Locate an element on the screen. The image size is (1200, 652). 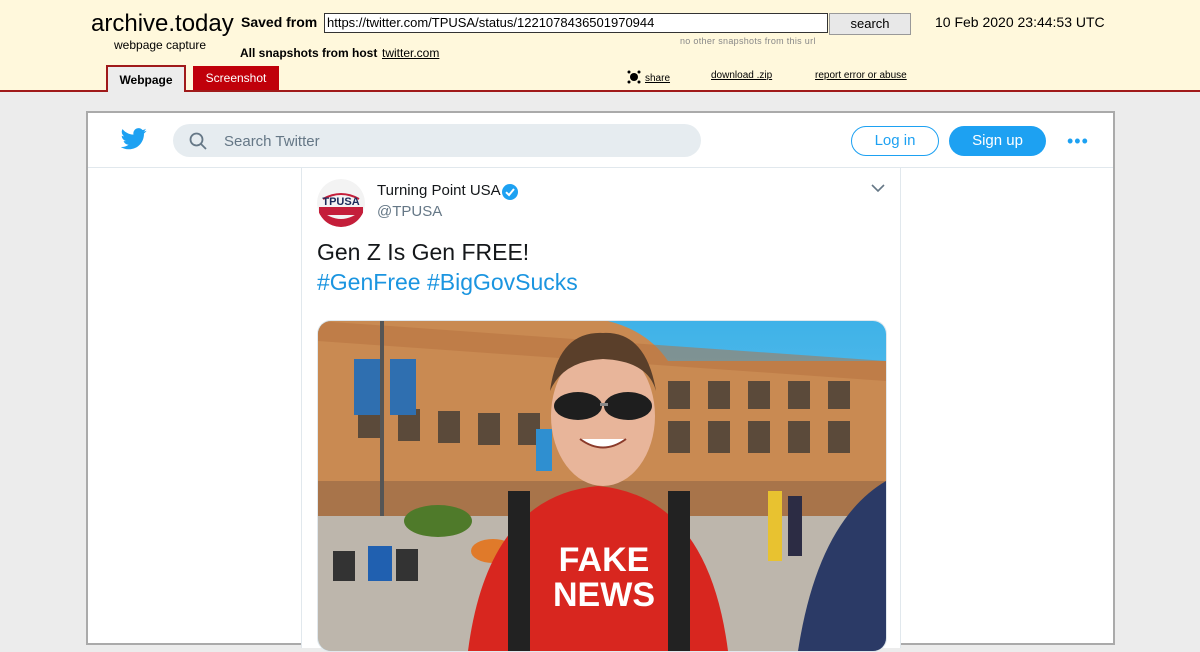
user-handle: @TPUSA is located at coordinates (409, 211).